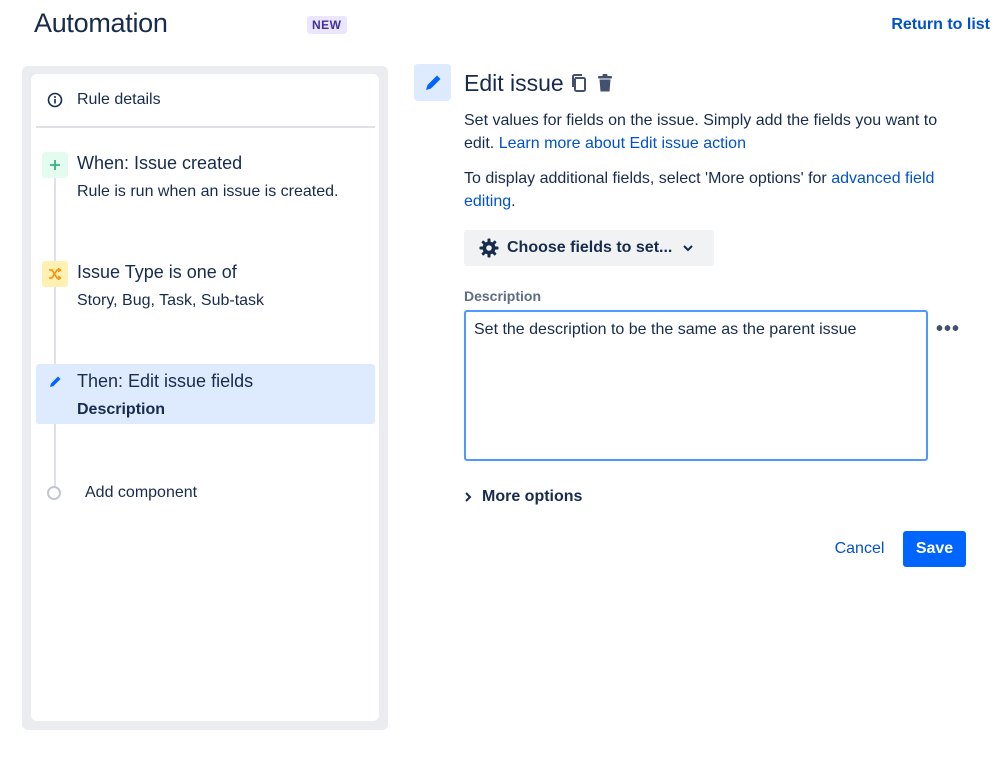  Describe the element at coordinates (940, 25) in the screenshot. I see `return-to-list-link: Return to list` at that location.